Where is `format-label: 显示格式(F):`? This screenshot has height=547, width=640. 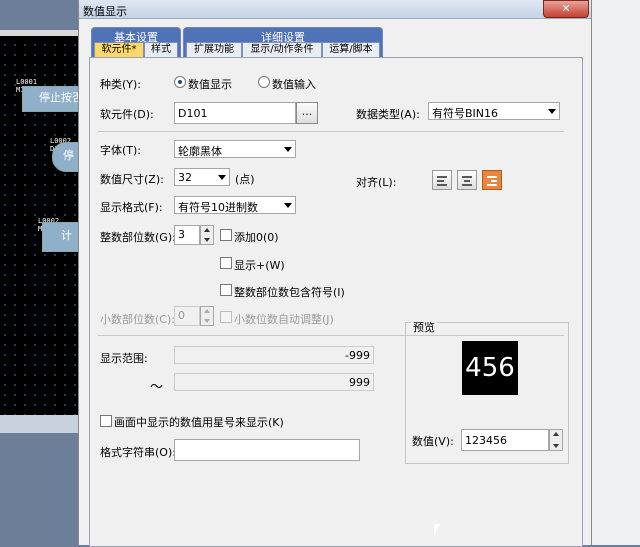 format-label: 显示格式(F): is located at coordinates (131, 207).